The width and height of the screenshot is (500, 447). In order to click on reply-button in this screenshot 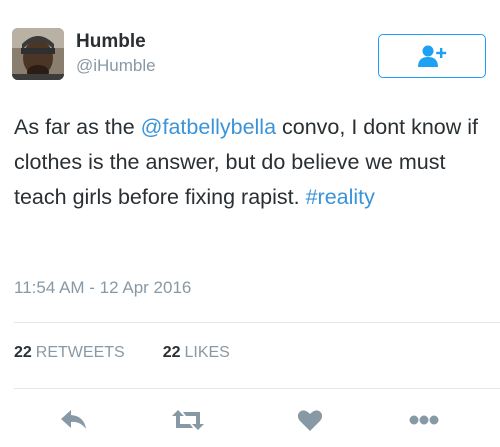, I will do `click(74, 420)`.